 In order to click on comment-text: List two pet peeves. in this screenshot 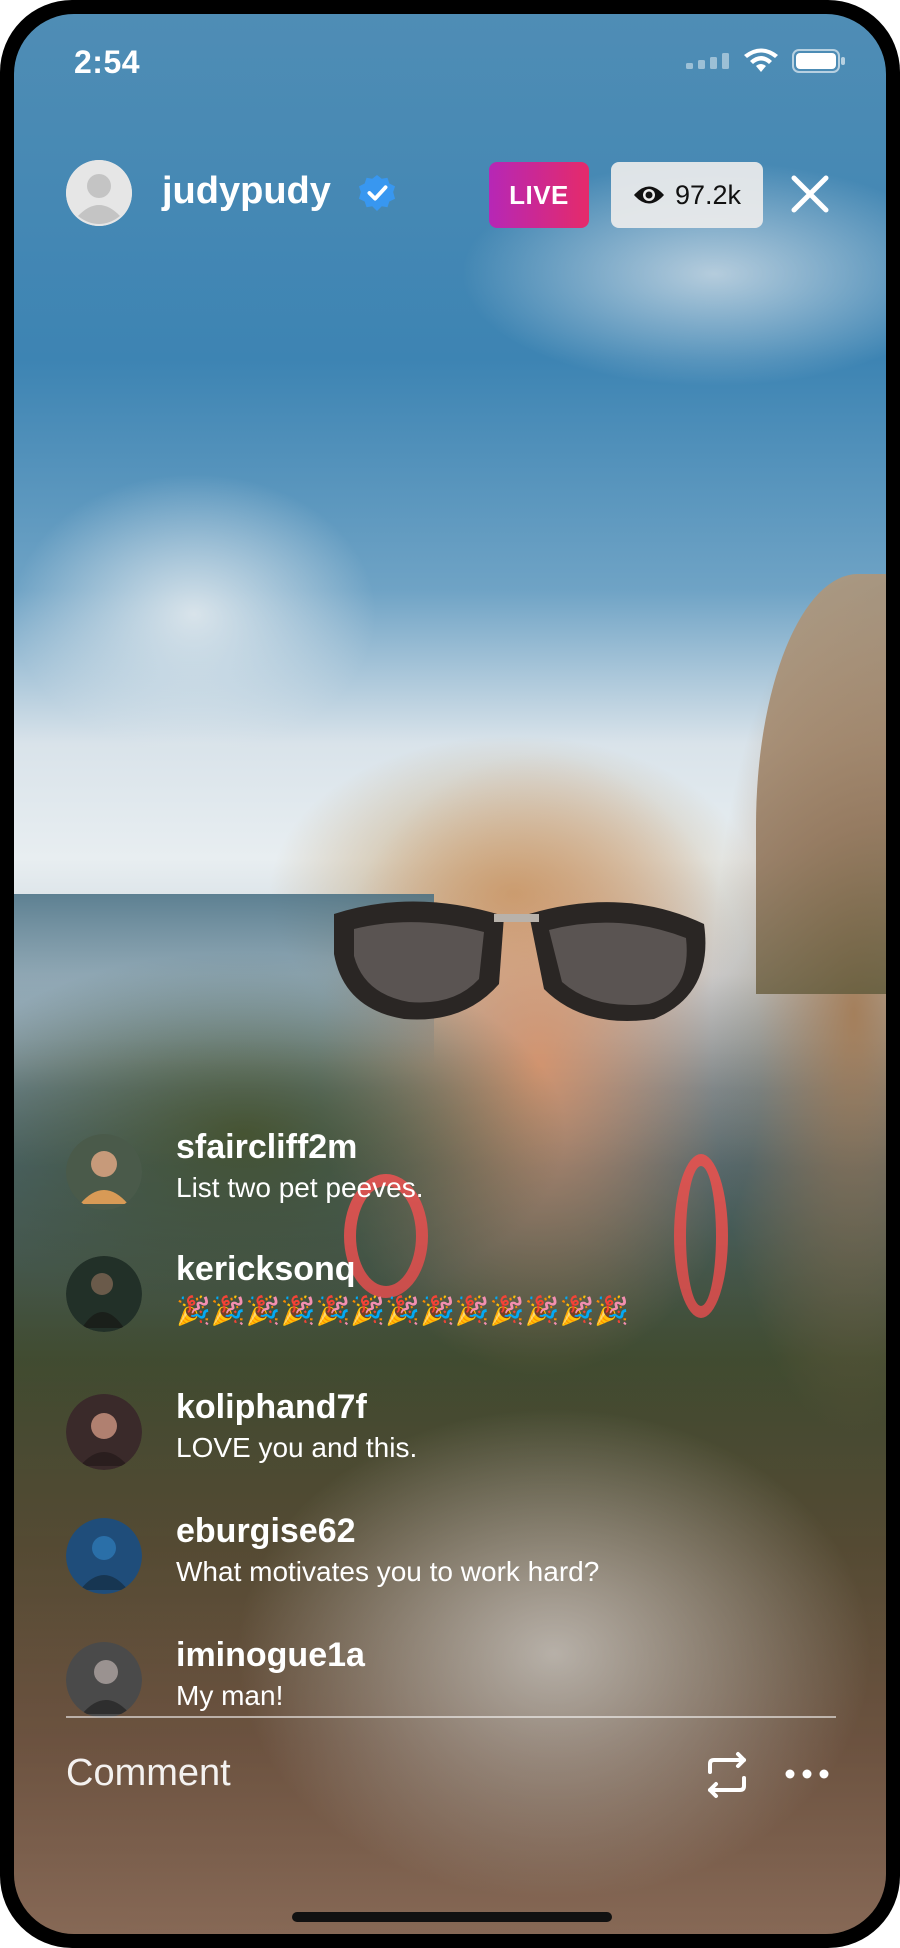, I will do `click(300, 1187)`.